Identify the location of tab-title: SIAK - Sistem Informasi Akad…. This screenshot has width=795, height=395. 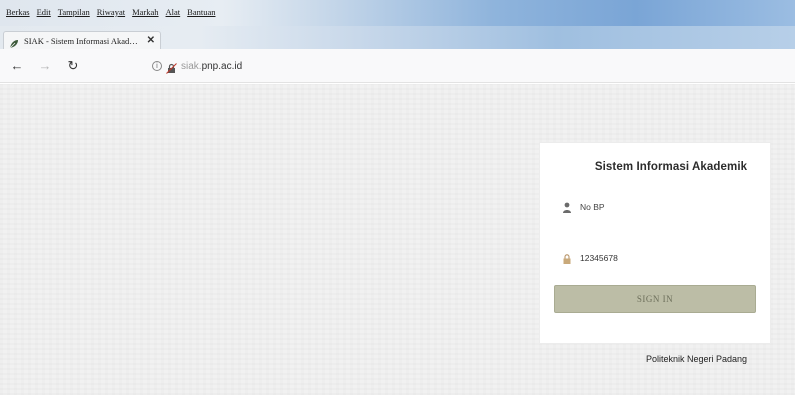
(81, 40).